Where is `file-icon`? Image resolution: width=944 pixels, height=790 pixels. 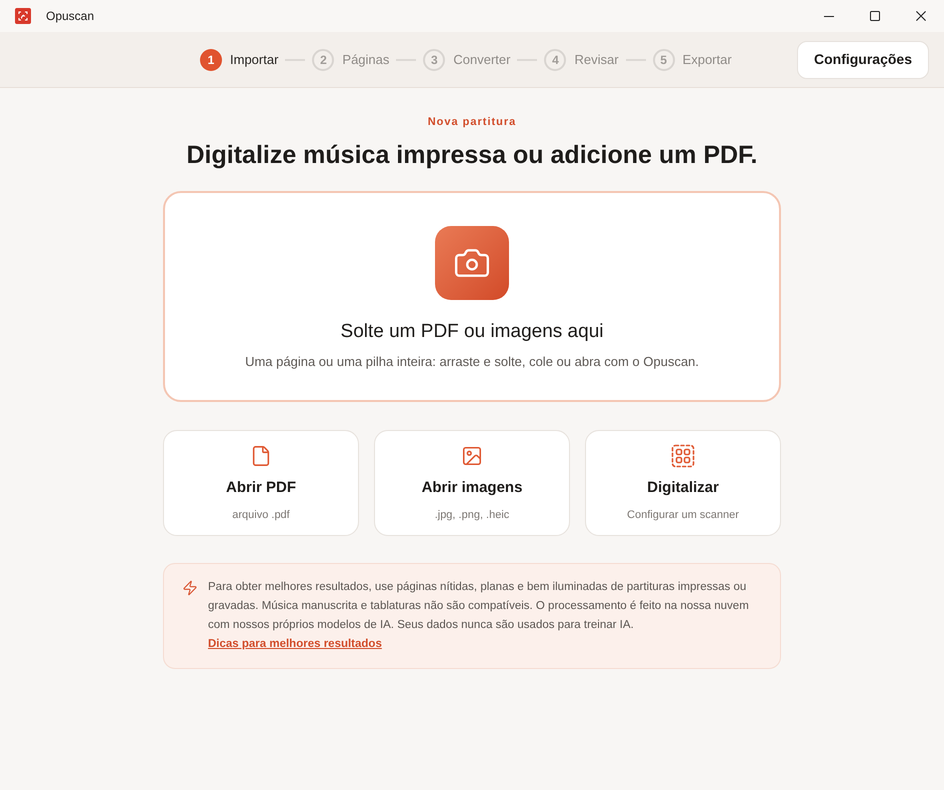 file-icon is located at coordinates (261, 455).